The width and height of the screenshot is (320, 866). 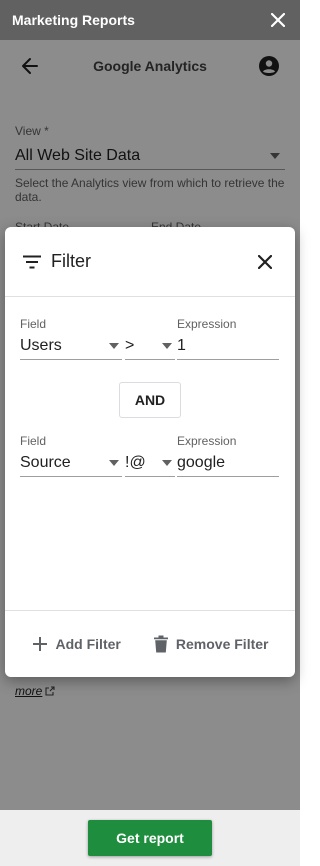 What do you see at coordinates (39, 644) in the screenshot?
I see `plus-icon` at bounding box center [39, 644].